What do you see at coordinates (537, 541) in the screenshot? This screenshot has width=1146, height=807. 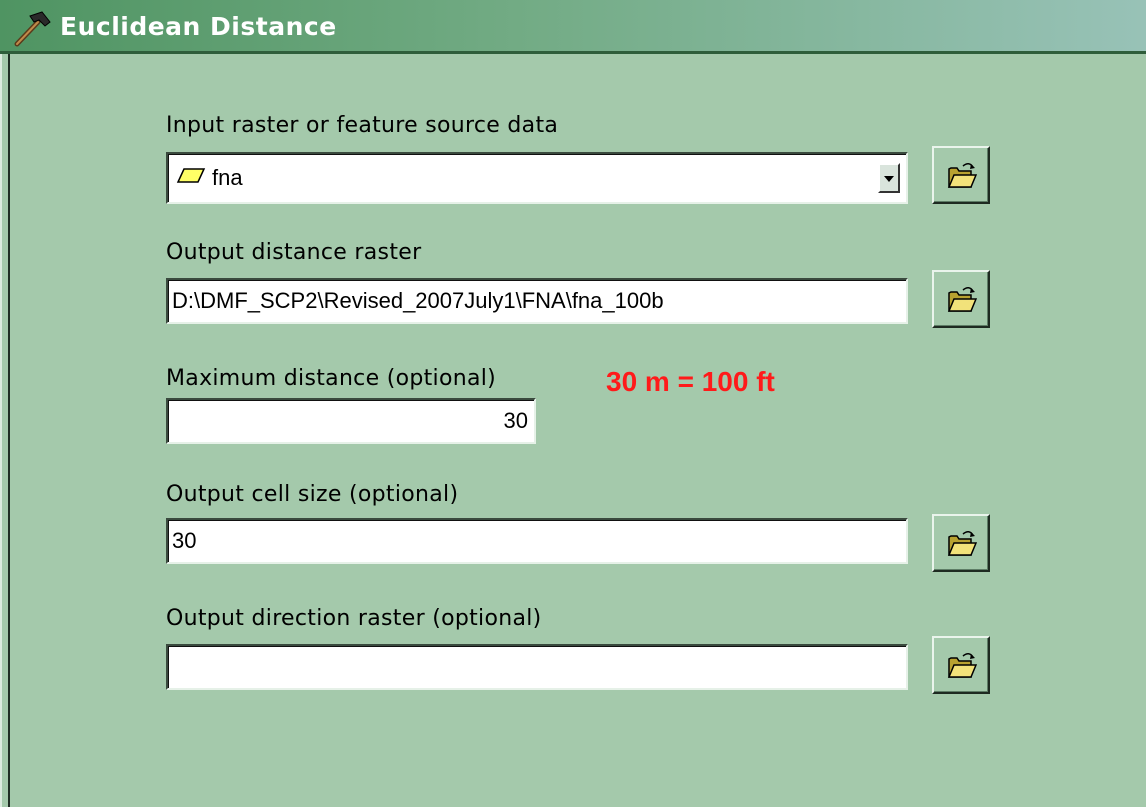 I see `cell-size-input: 30` at bounding box center [537, 541].